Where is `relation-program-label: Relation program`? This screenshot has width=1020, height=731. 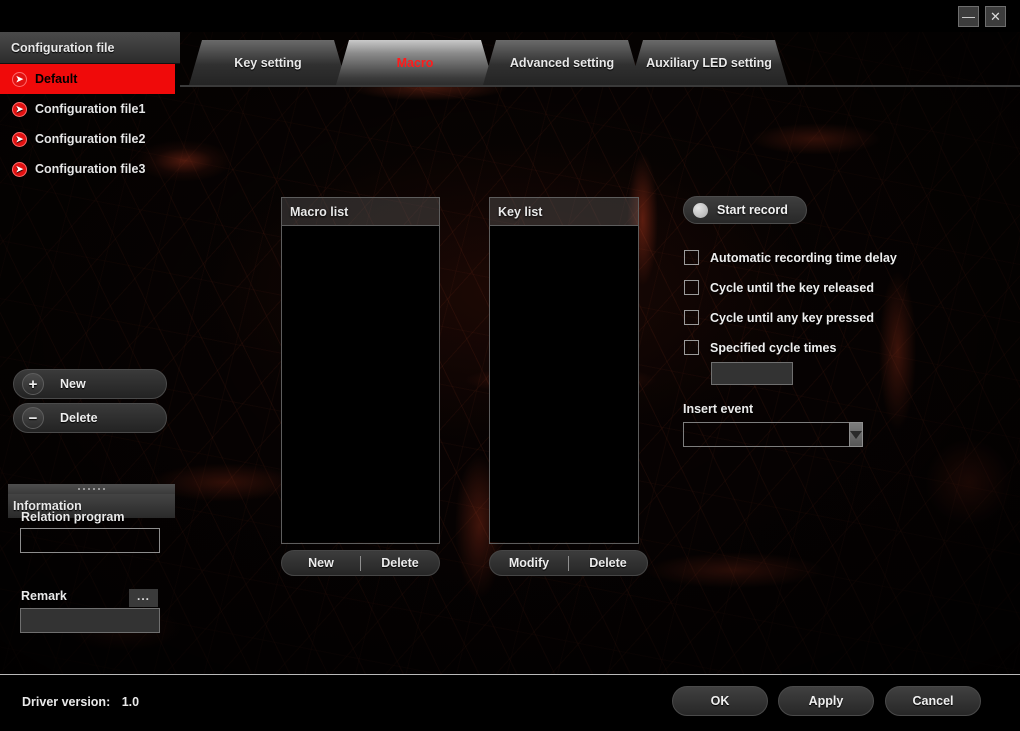 relation-program-label: Relation program is located at coordinates (73, 517).